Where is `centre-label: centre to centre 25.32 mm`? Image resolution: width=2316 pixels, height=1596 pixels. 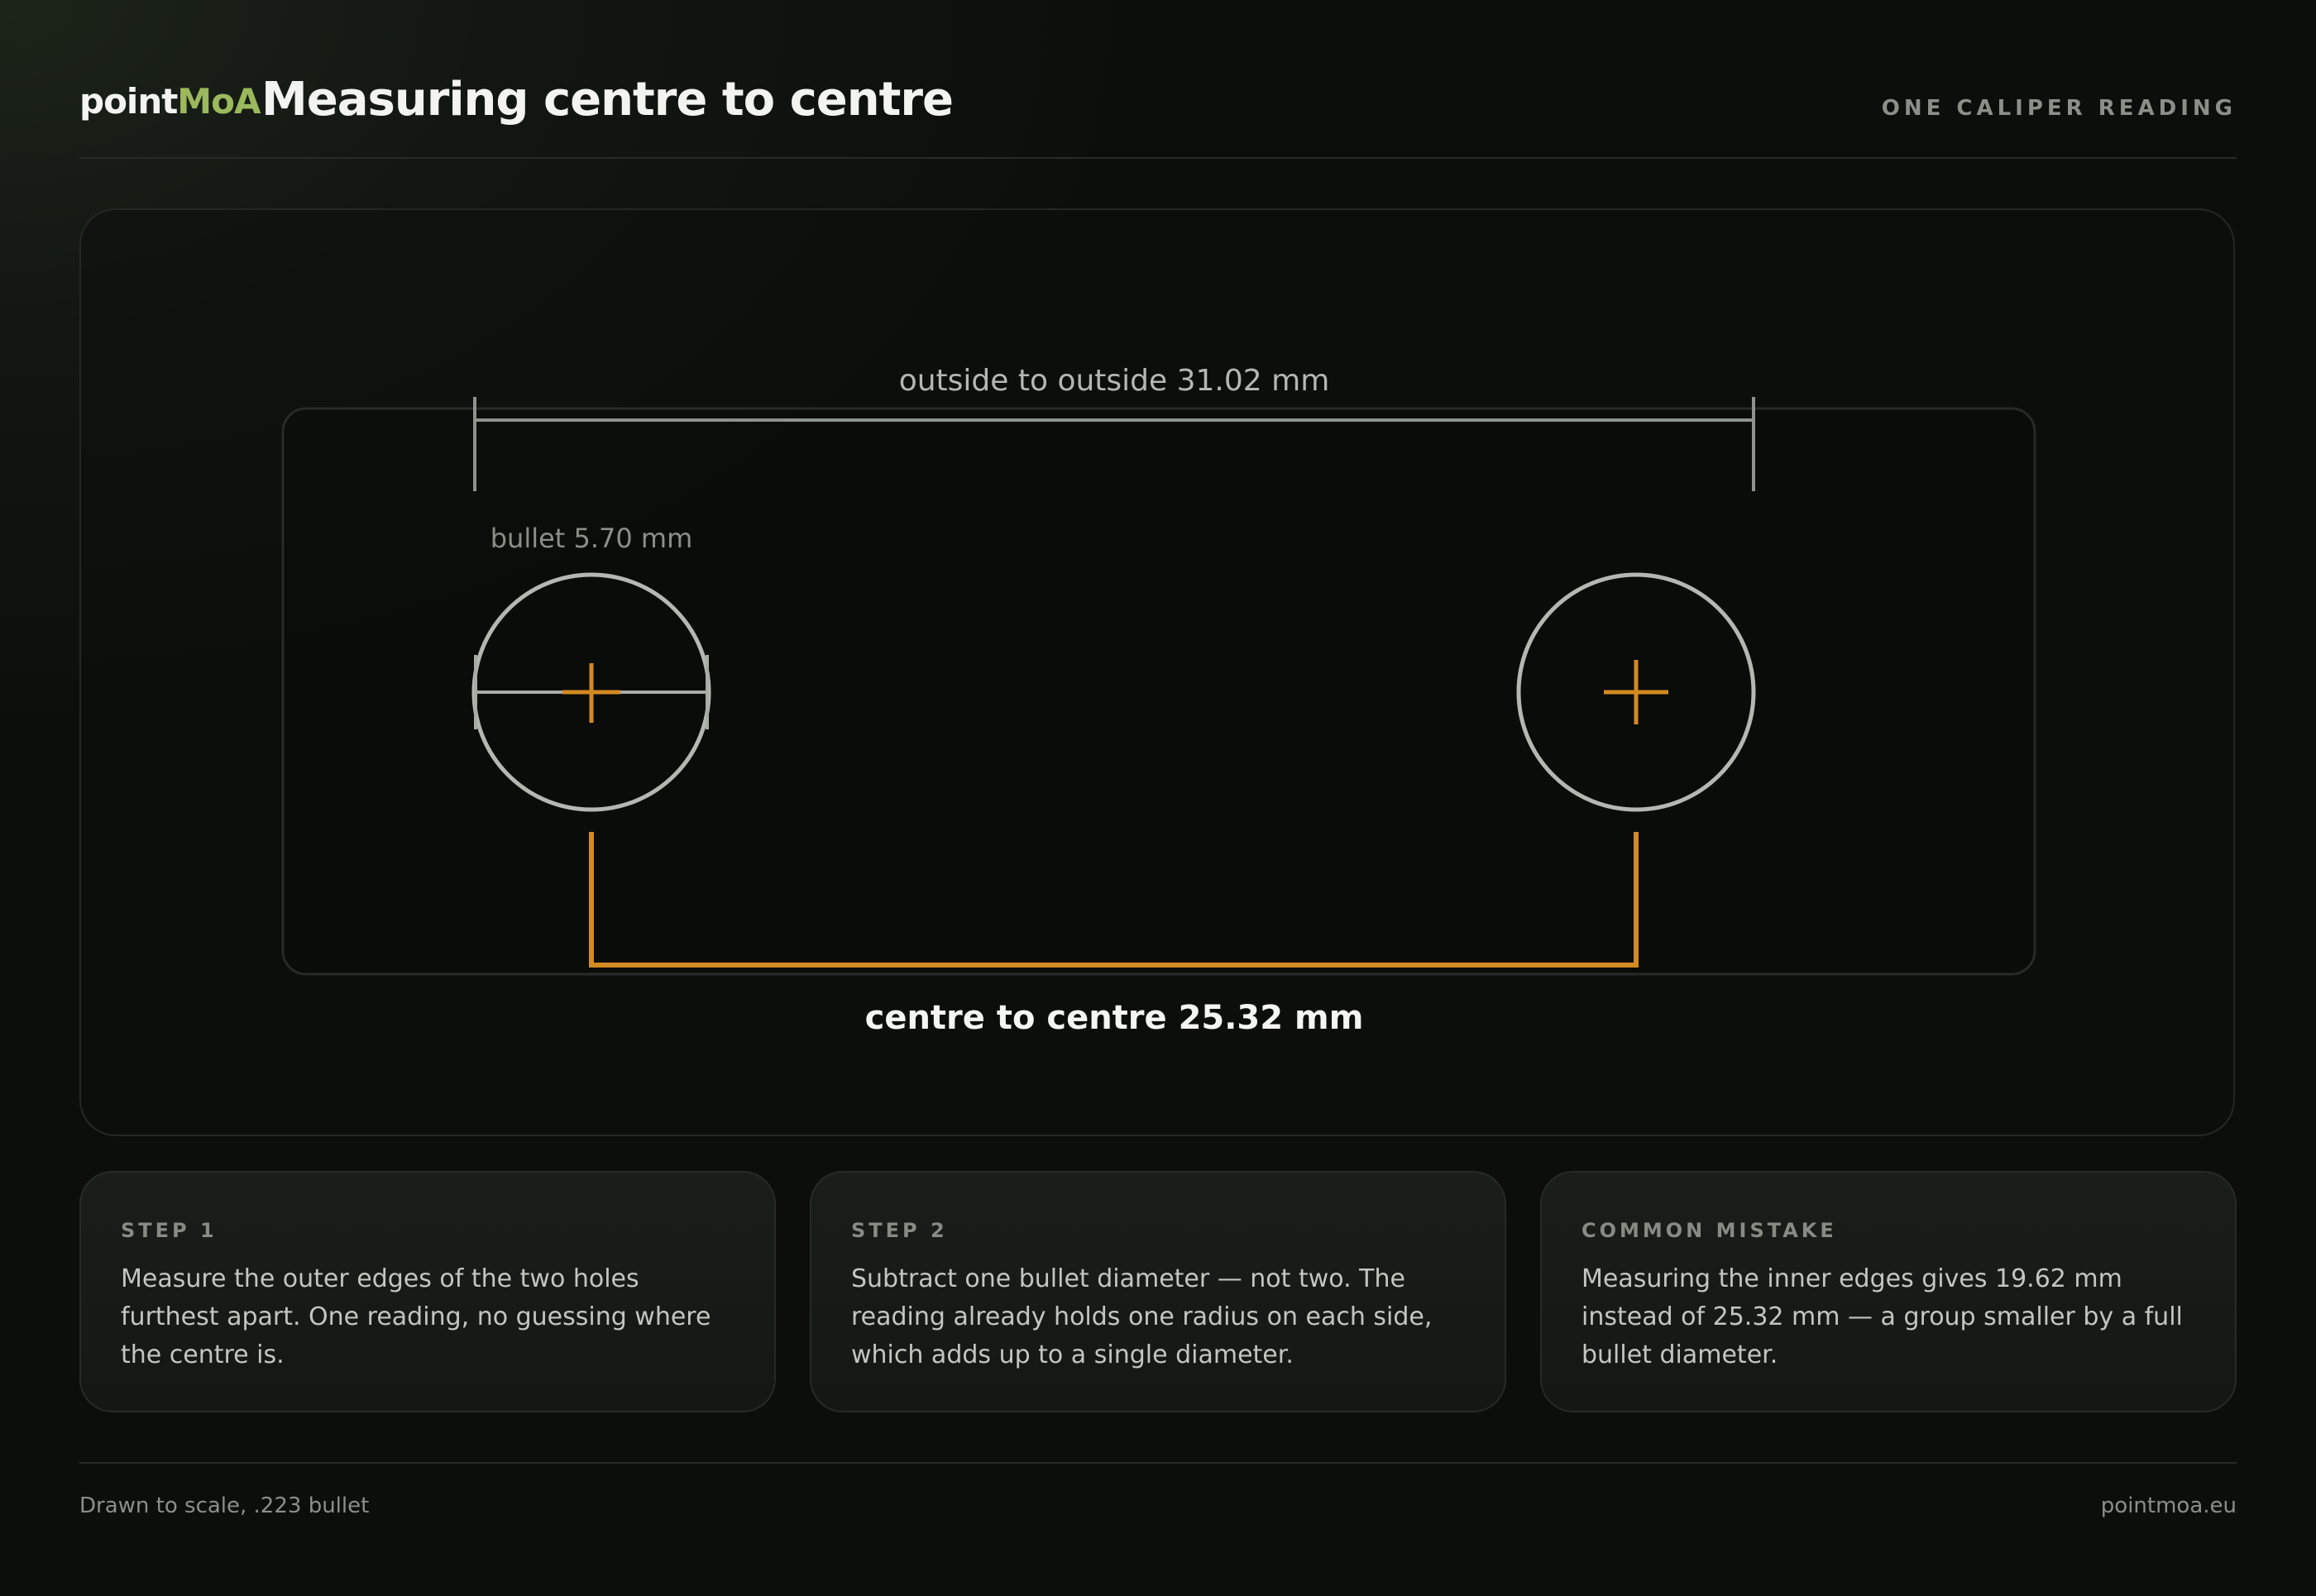 centre-label: centre to centre 25.32 mm is located at coordinates (1114, 1018).